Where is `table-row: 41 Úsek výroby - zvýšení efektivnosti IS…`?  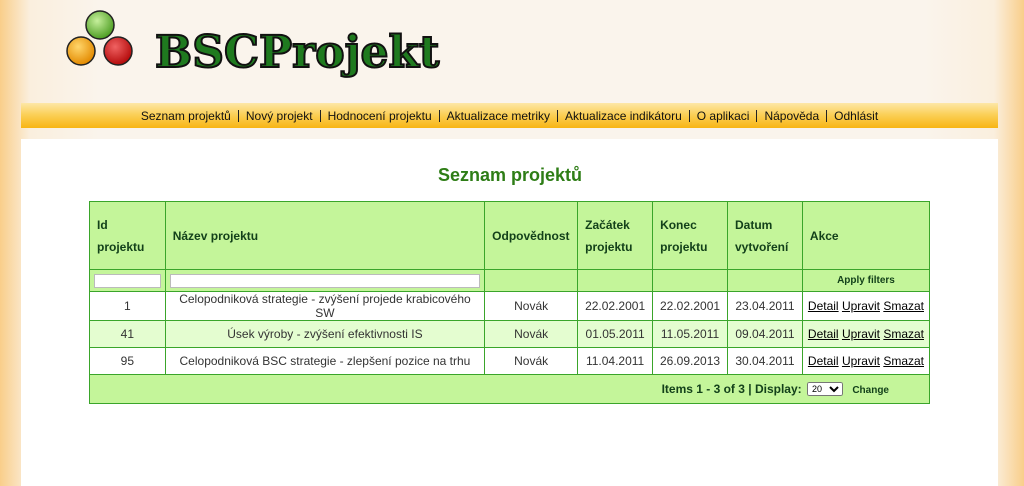 table-row: 41 Úsek výroby - zvýšení efektivnosti IS… is located at coordinates (510, 334).